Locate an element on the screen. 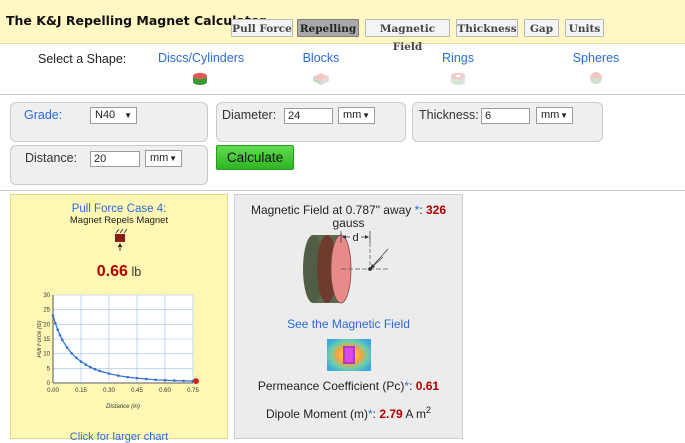  shape-label: Spheres is located at coordinates (596, 58).